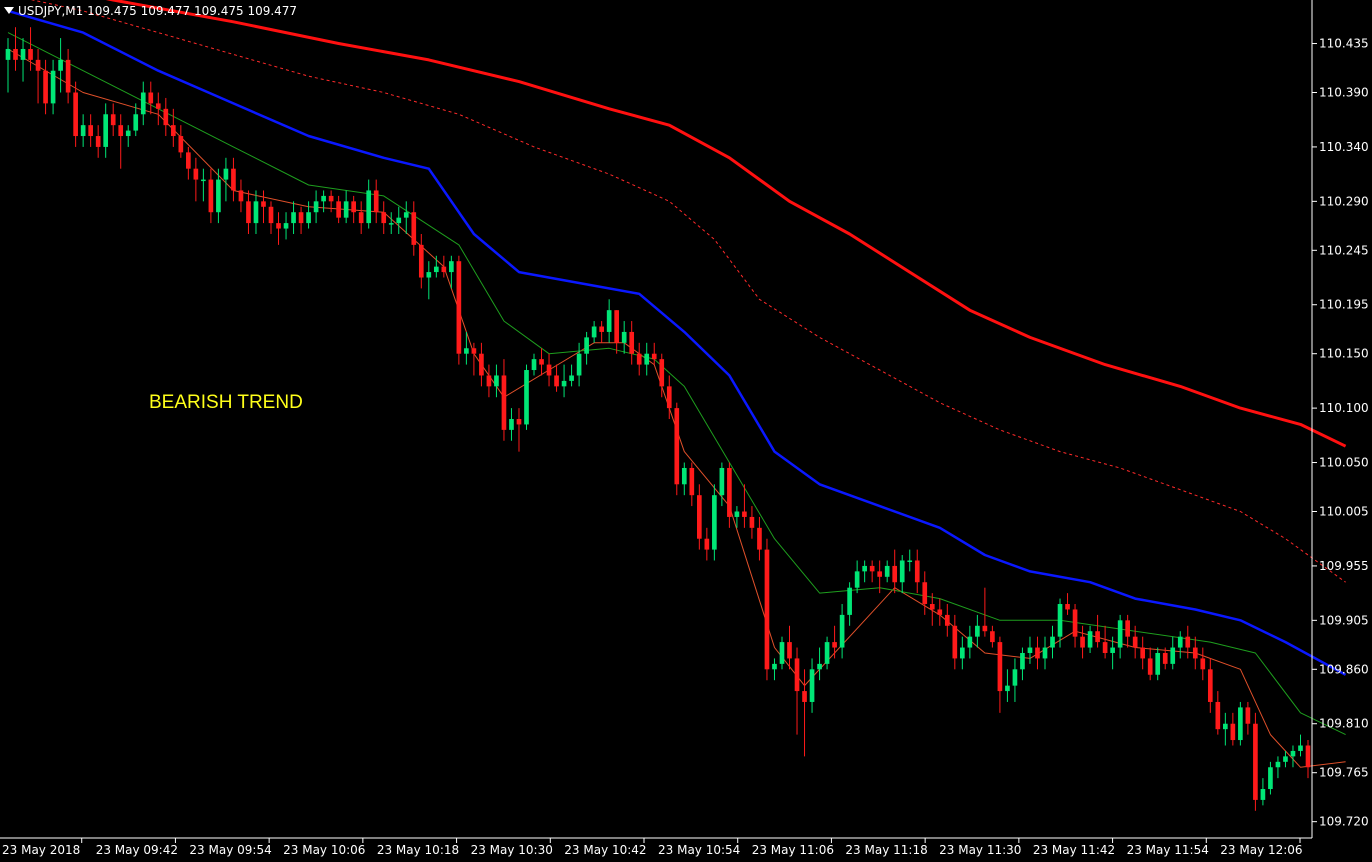 Image resolution: width=1372 pixels, height=862 pixels. Describe the element at coordinates (41, 850) in the screenshot. I see `x-tick-label: 23 May 2018` at that location.